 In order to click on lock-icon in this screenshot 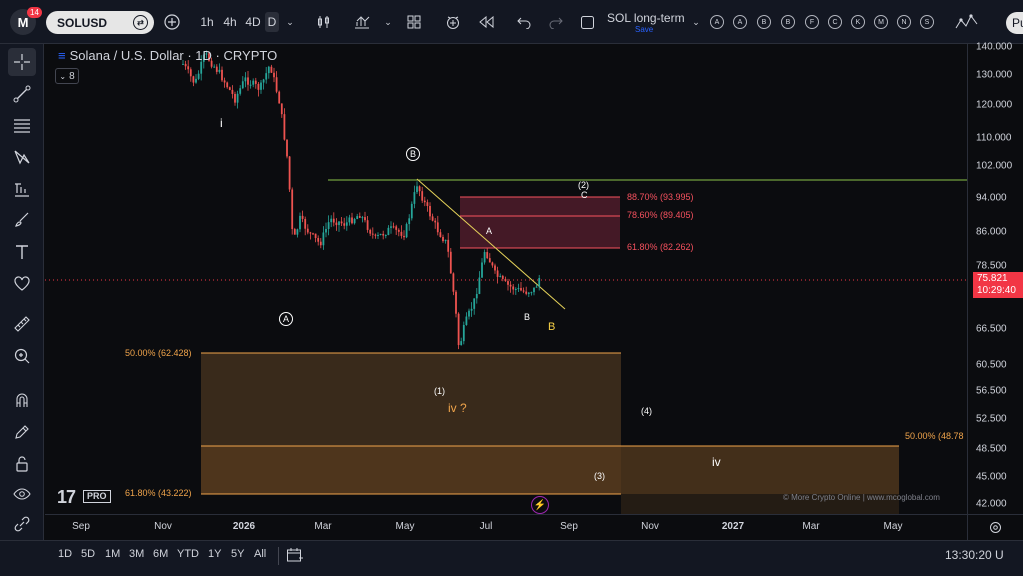, I will do `click(22, 464)`.